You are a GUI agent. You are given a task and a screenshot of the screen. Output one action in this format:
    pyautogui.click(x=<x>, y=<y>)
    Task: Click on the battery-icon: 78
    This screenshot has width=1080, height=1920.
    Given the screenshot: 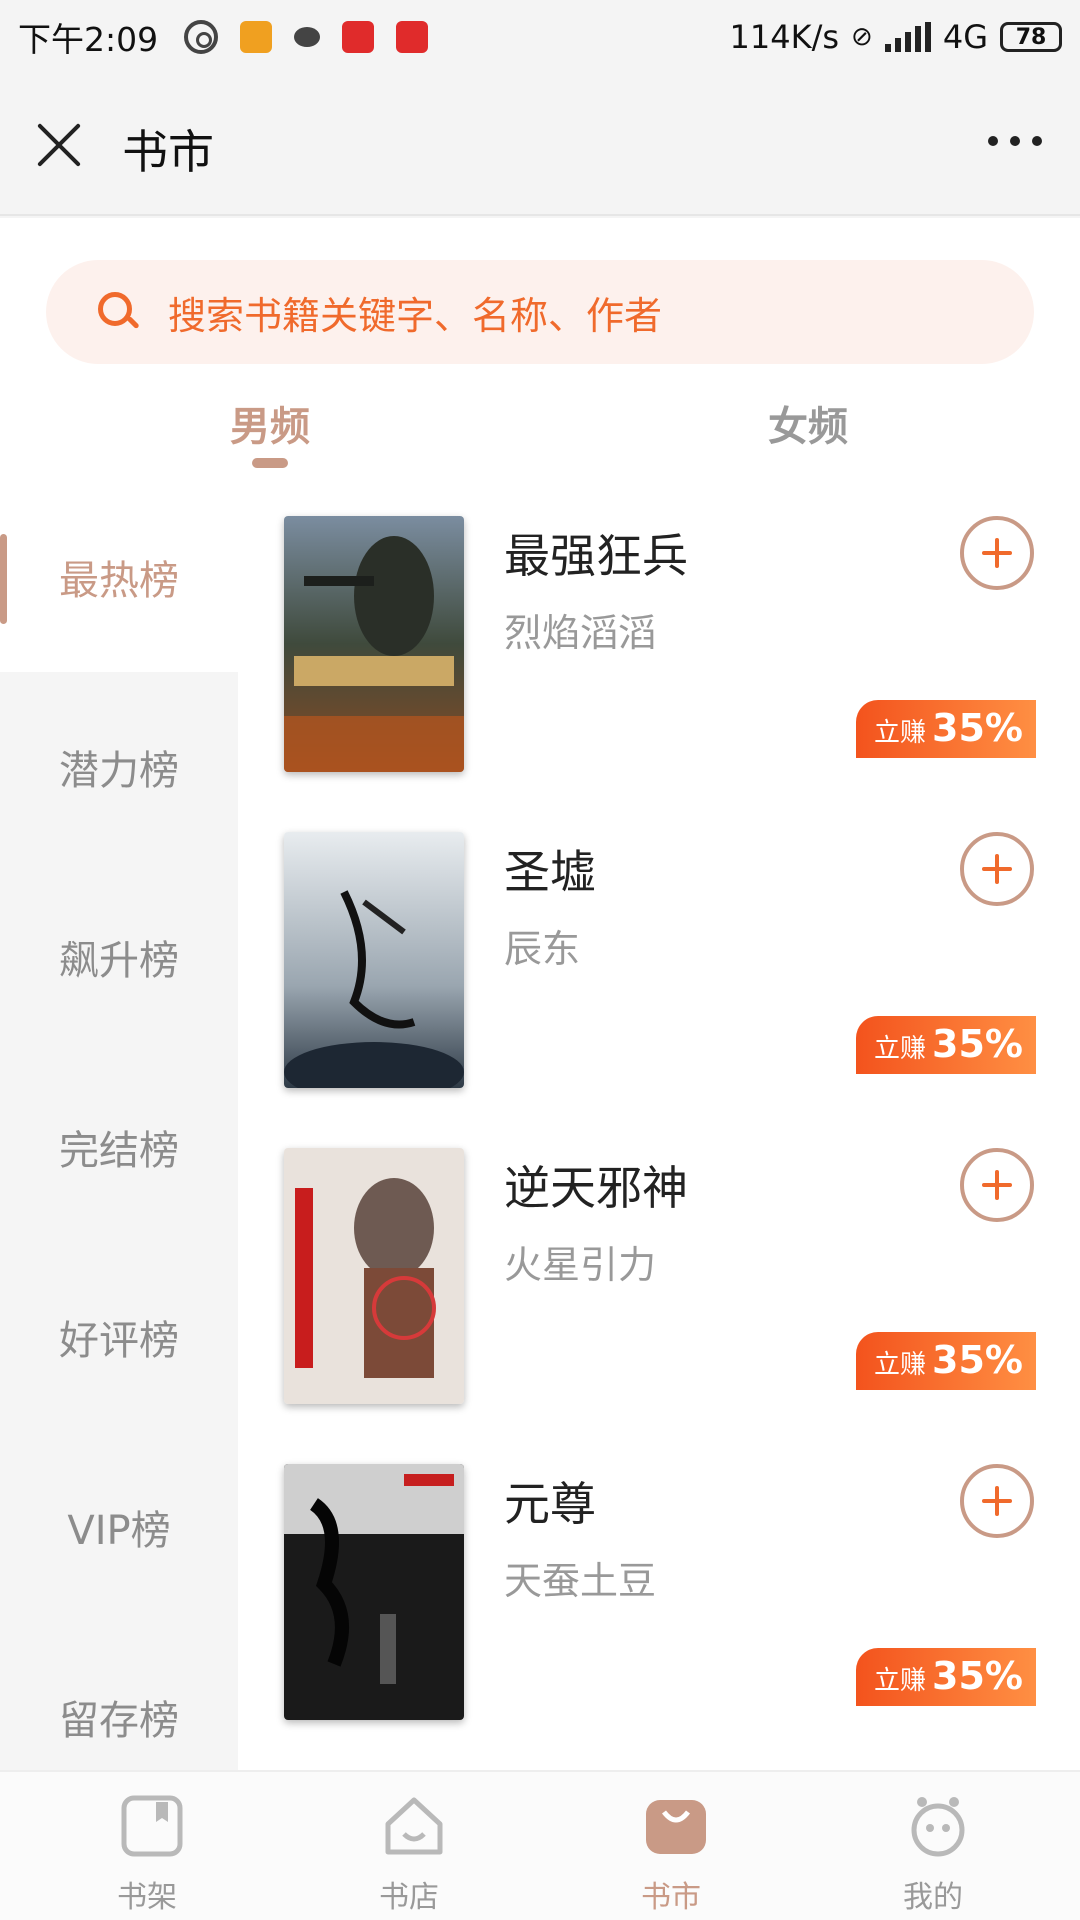 What is the action you would take?
    pyautogui.click(x=1031, y=37)
    